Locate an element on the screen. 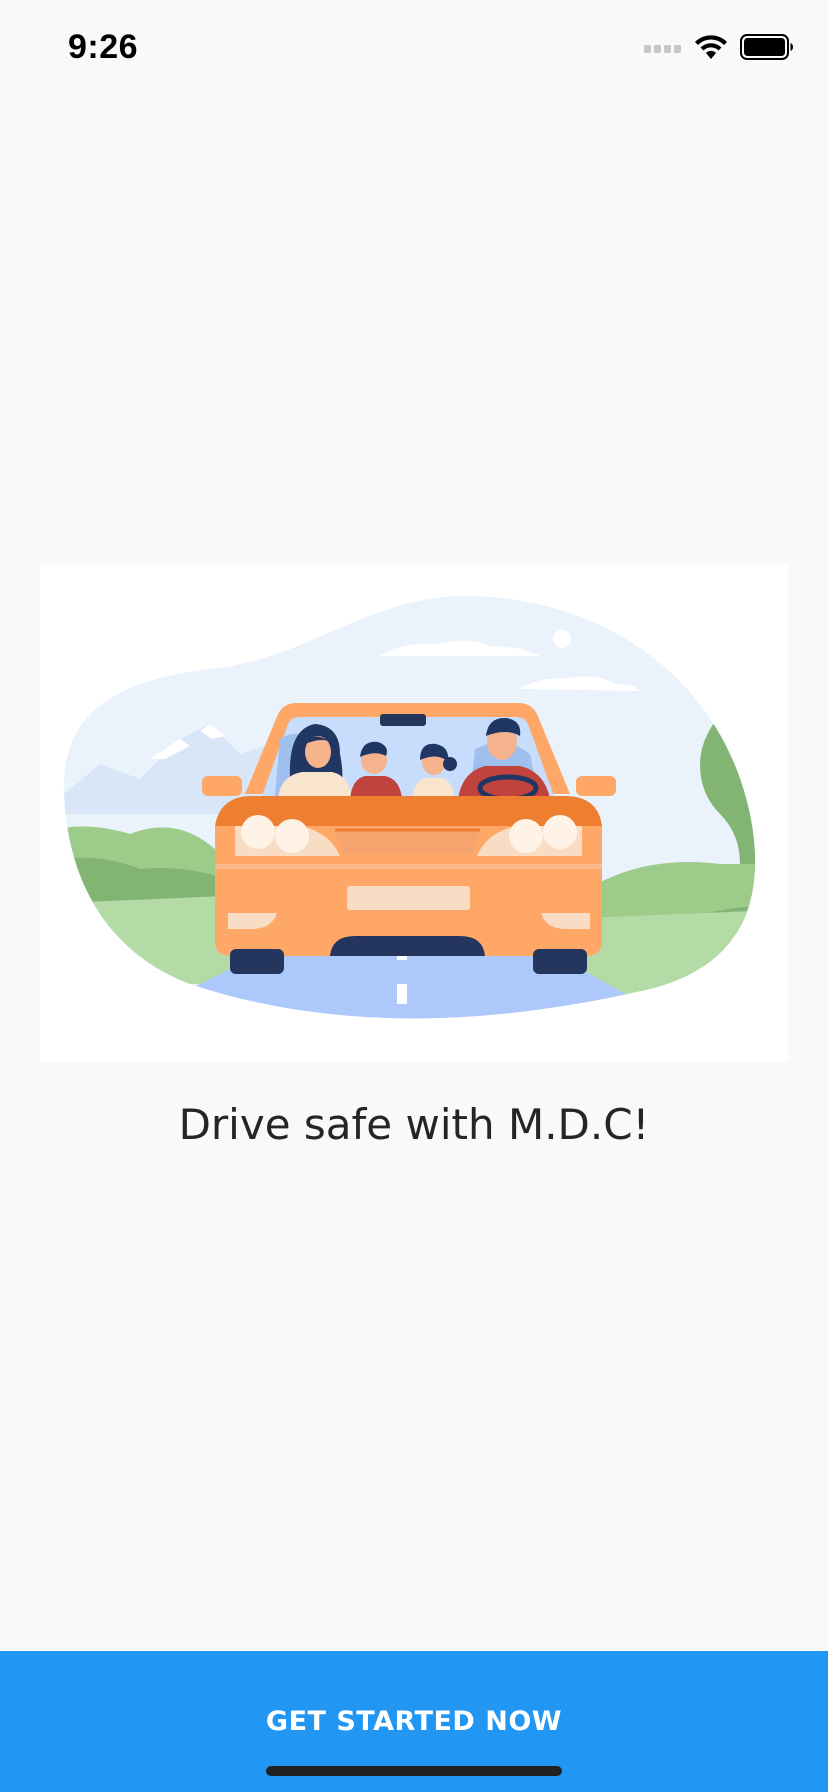  cellular-signal-icon is located at coordinates (663, 49).